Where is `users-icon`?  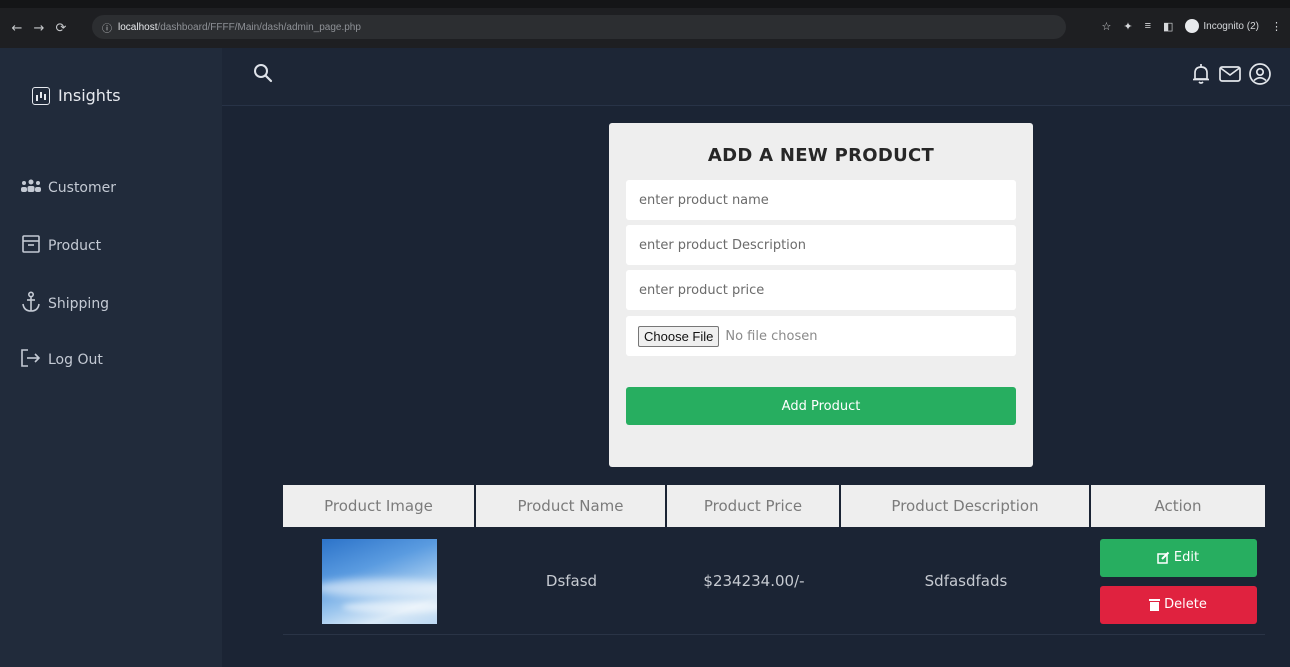 users-icon is located at coordinates (31, 188).